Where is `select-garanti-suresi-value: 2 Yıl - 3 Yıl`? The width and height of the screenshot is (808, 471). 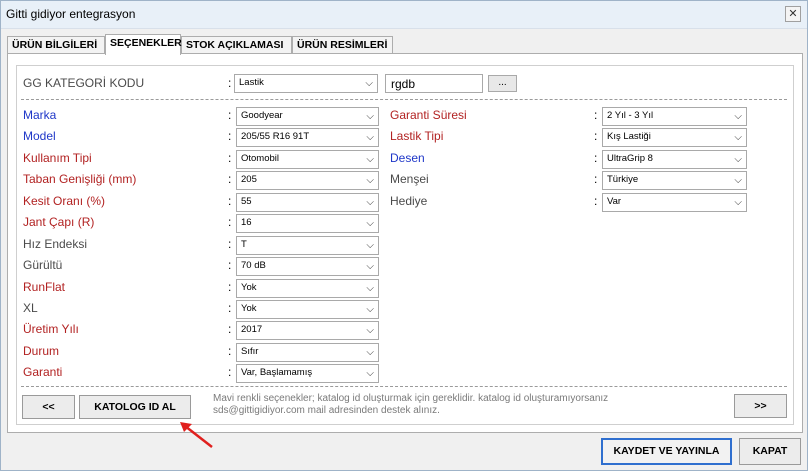
select-garanti-suresi-value: 2 Yıl - 3 Yıl is located at coordinates (630, 115).